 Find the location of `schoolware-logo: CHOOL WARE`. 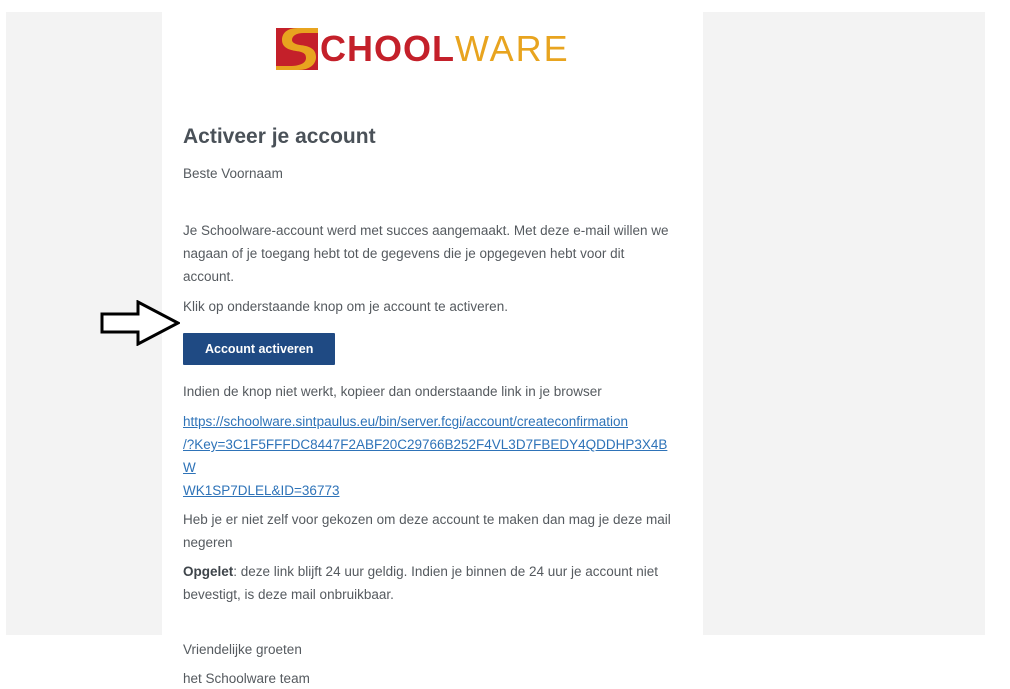

schoolware-logo: CHOOL WARE is located at coordinates (423, 49).